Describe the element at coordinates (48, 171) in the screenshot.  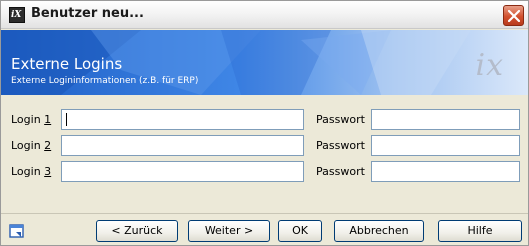
I see `login-3-mnemonic: 3` at that location.